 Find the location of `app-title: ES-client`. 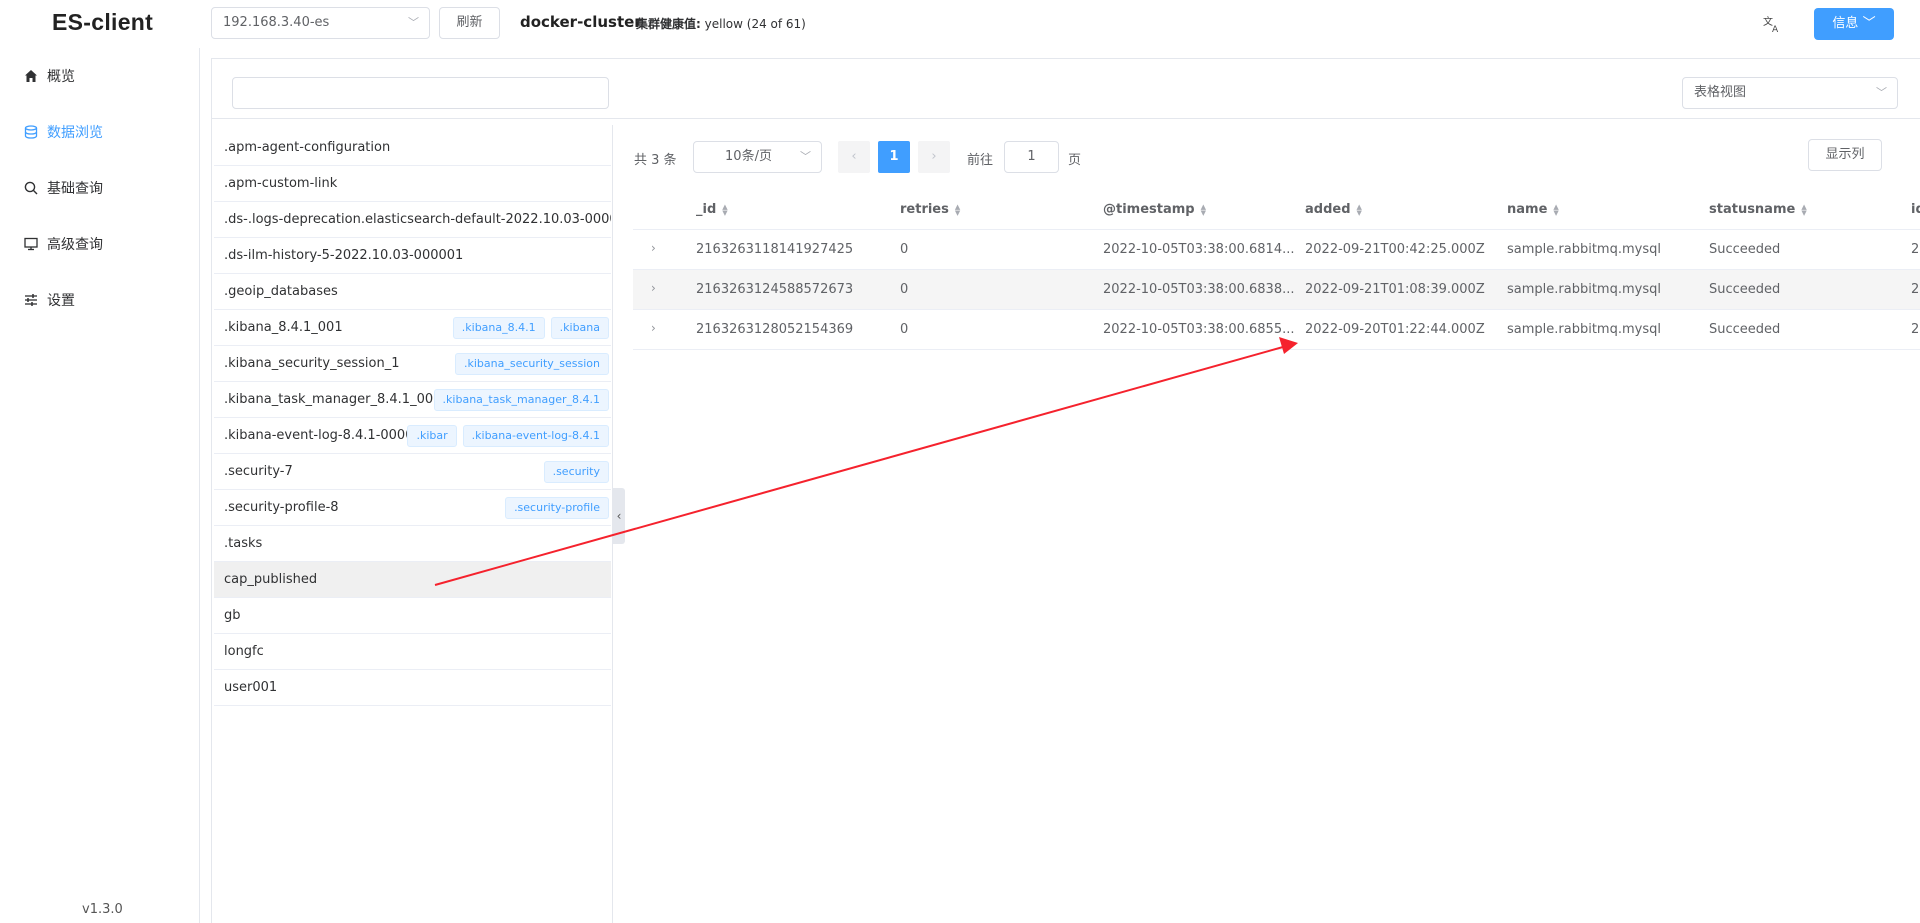

app-title: ES-client is located at coordinates (103, 22).